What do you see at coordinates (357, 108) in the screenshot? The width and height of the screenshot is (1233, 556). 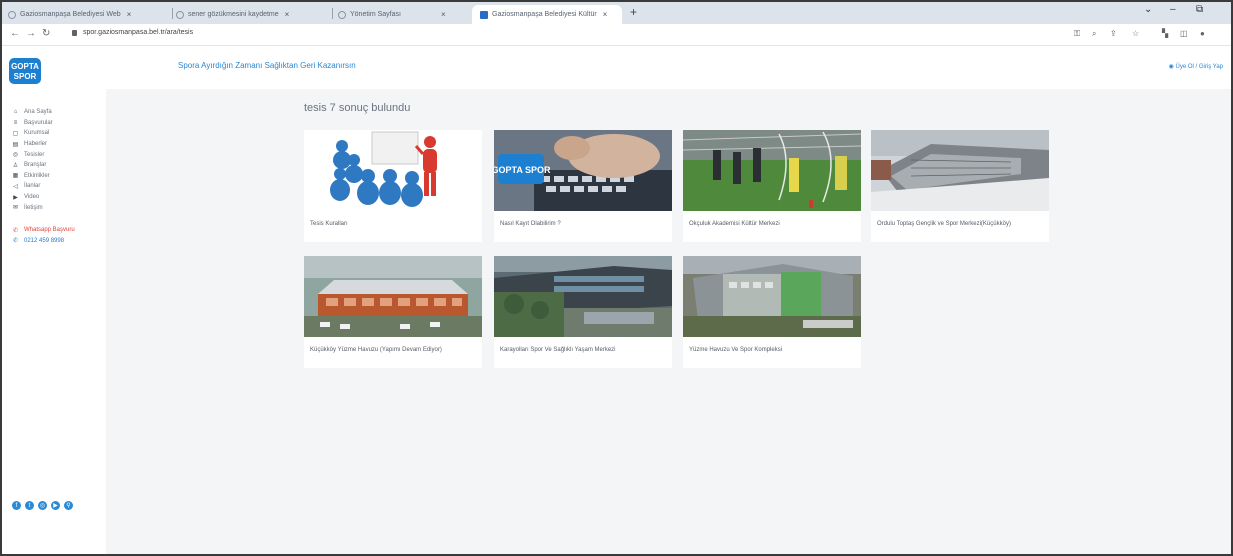 I see `results-title: tesis 7 sonuç bulundu` at bounding box center [357, 108].